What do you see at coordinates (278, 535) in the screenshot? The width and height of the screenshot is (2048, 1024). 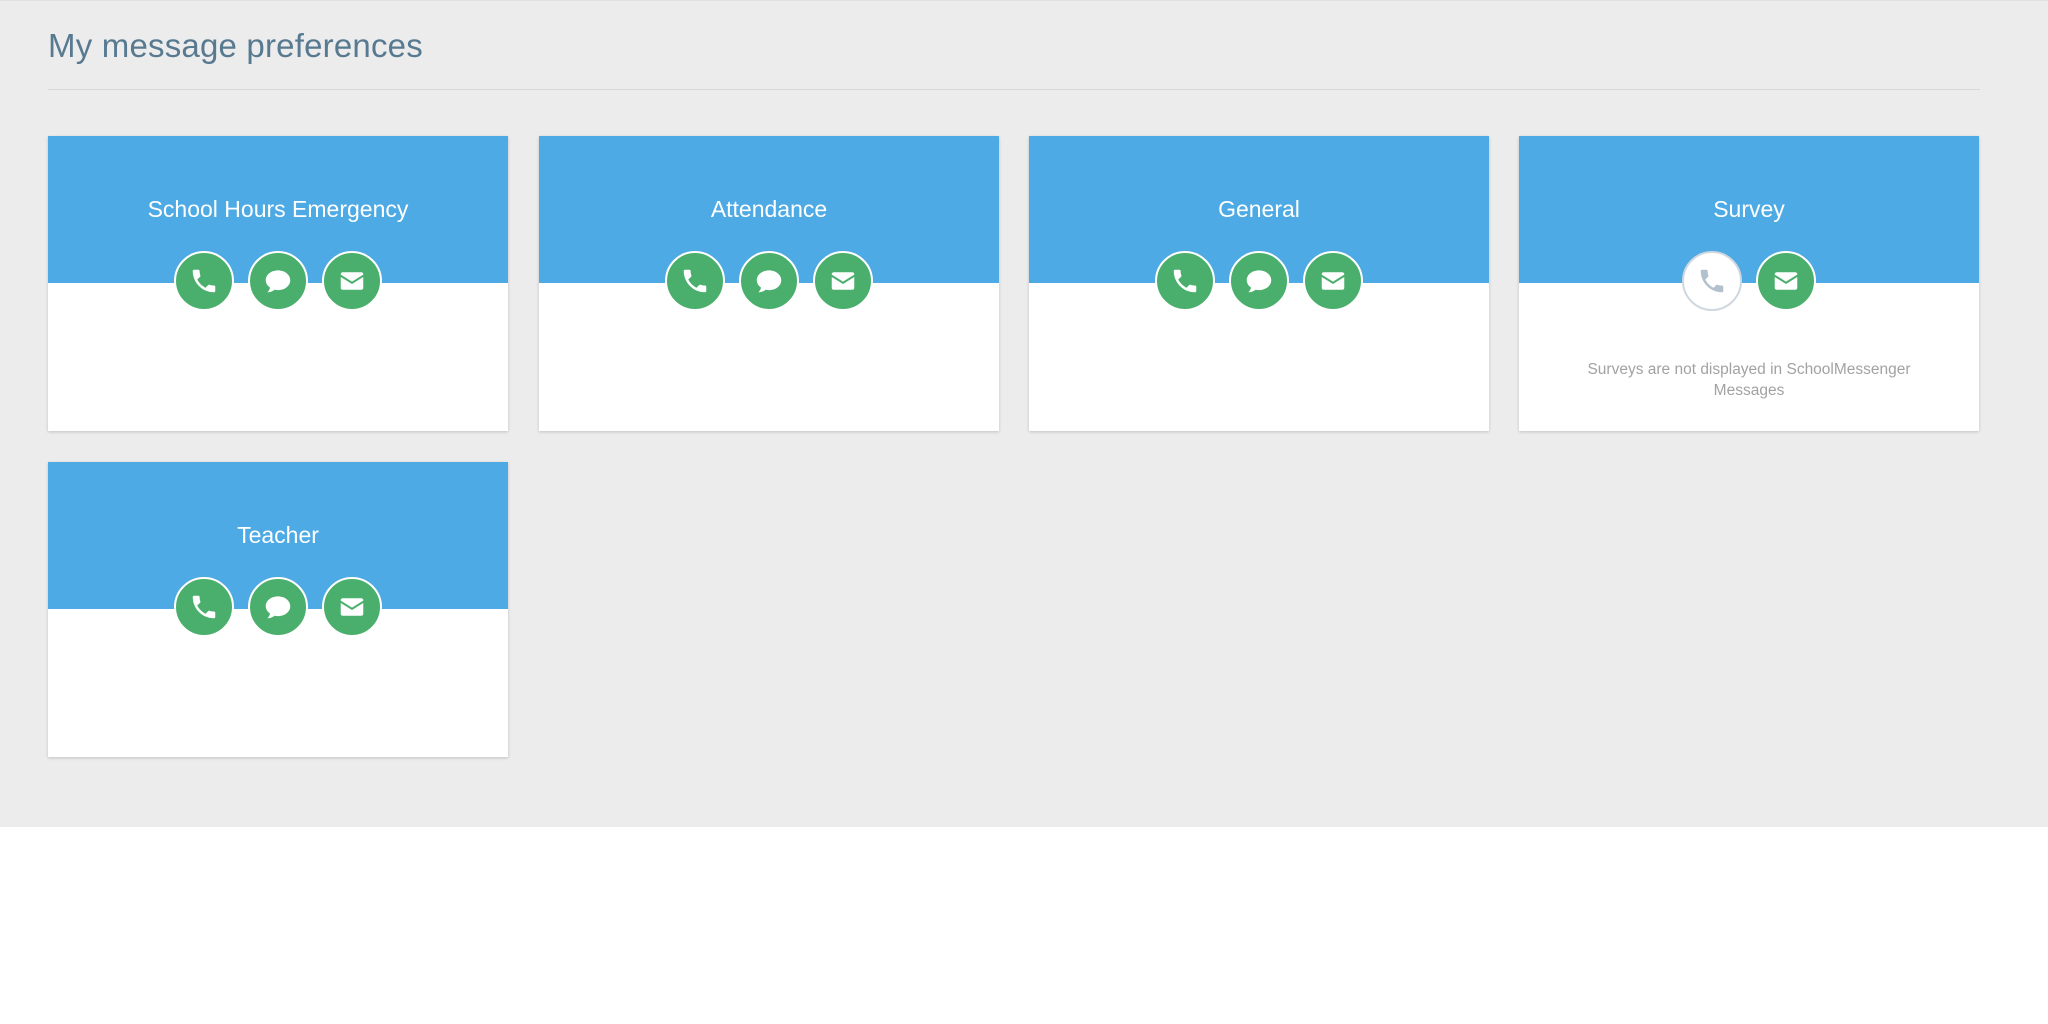 I see `card-title: Teacher` at bounding box center [278, 535].